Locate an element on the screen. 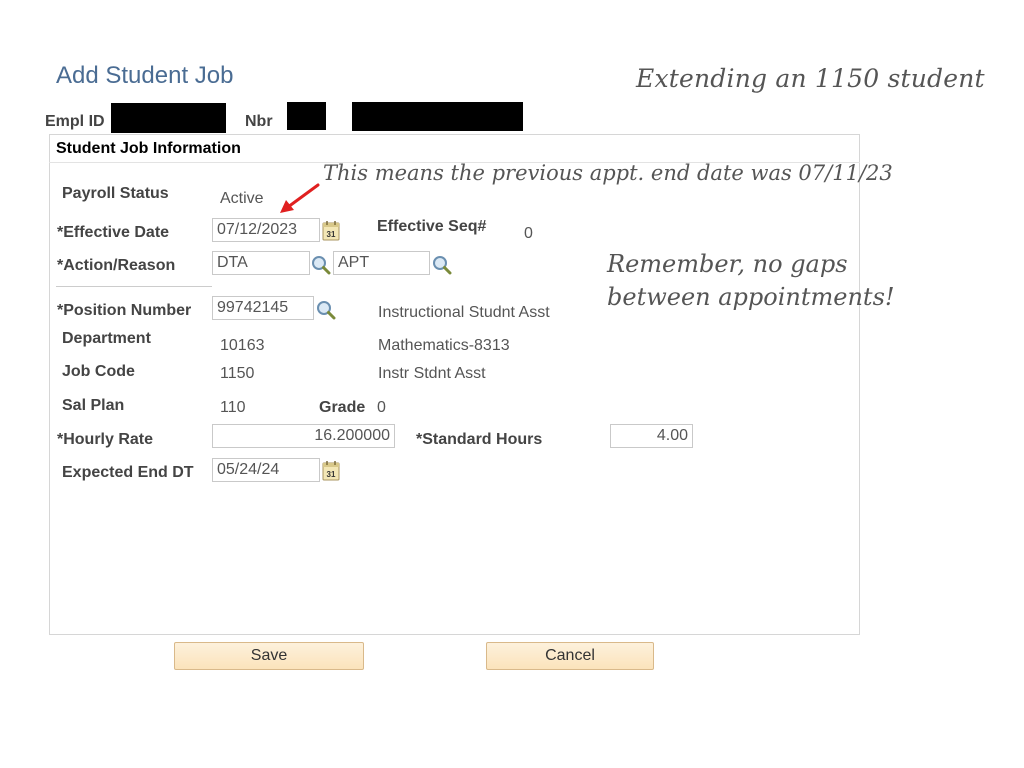 The image size is (1024, 768). sal-plan-value: 110 is located at coordinates (233, 407).